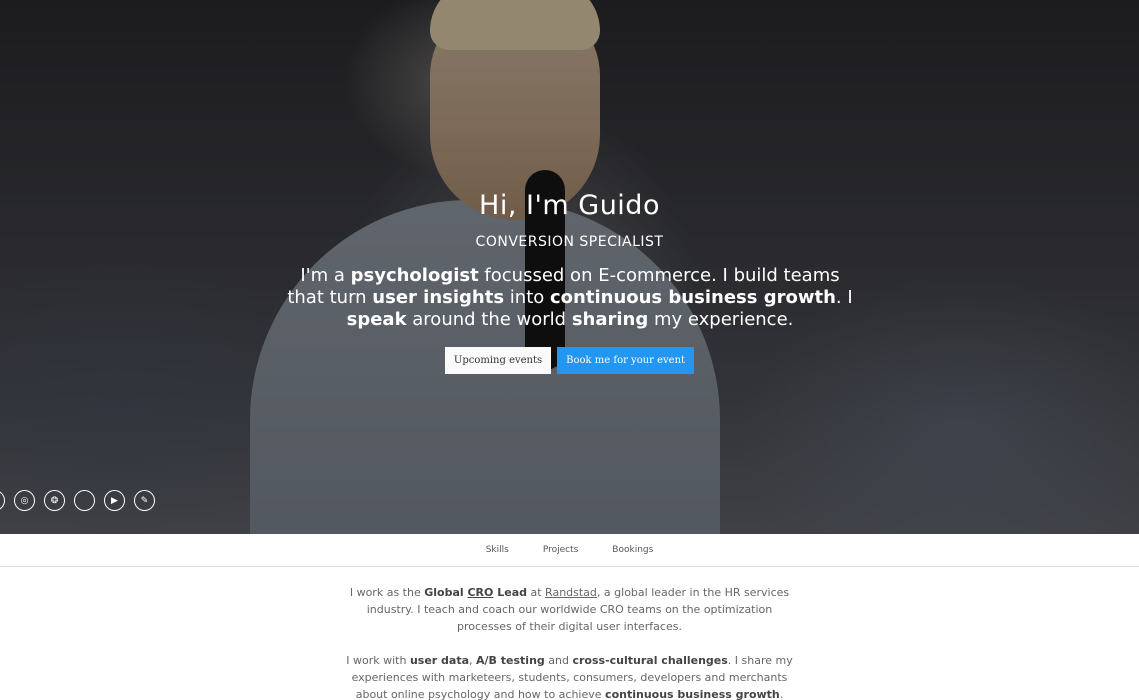 This screenshot has height=700, width=1139. Describe the element at coordinates (439, 660) in the screenshot. I see `about-highlight: user data` at that location.